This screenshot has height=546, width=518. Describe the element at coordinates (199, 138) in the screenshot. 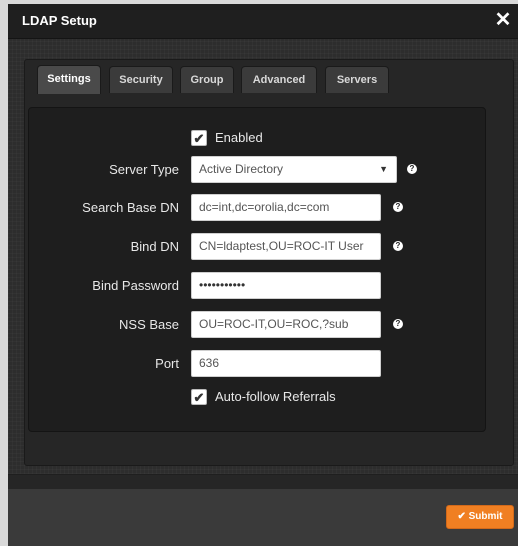

I see `enabled-checkbox: ✔` at that location.